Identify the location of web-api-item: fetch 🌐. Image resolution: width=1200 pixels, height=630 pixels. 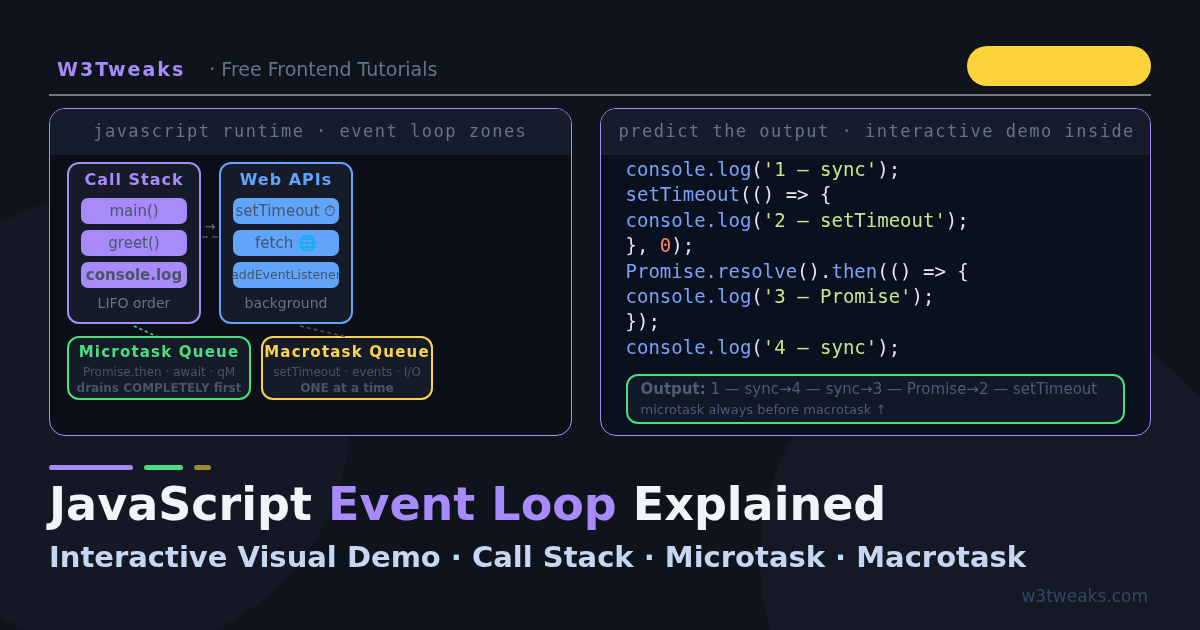
(286, 243).